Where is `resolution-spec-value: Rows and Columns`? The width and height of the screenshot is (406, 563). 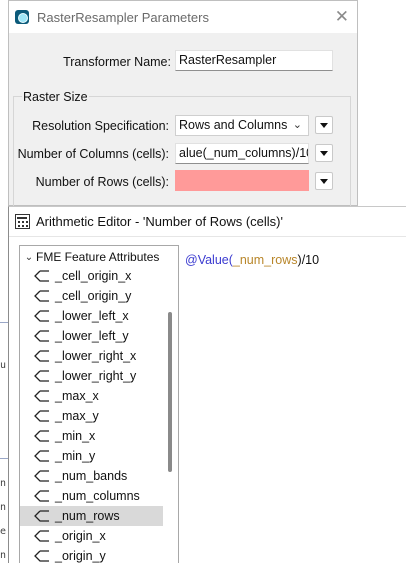 resolution-spec-value: Rows and Columns is located at coordinates (233, 125).